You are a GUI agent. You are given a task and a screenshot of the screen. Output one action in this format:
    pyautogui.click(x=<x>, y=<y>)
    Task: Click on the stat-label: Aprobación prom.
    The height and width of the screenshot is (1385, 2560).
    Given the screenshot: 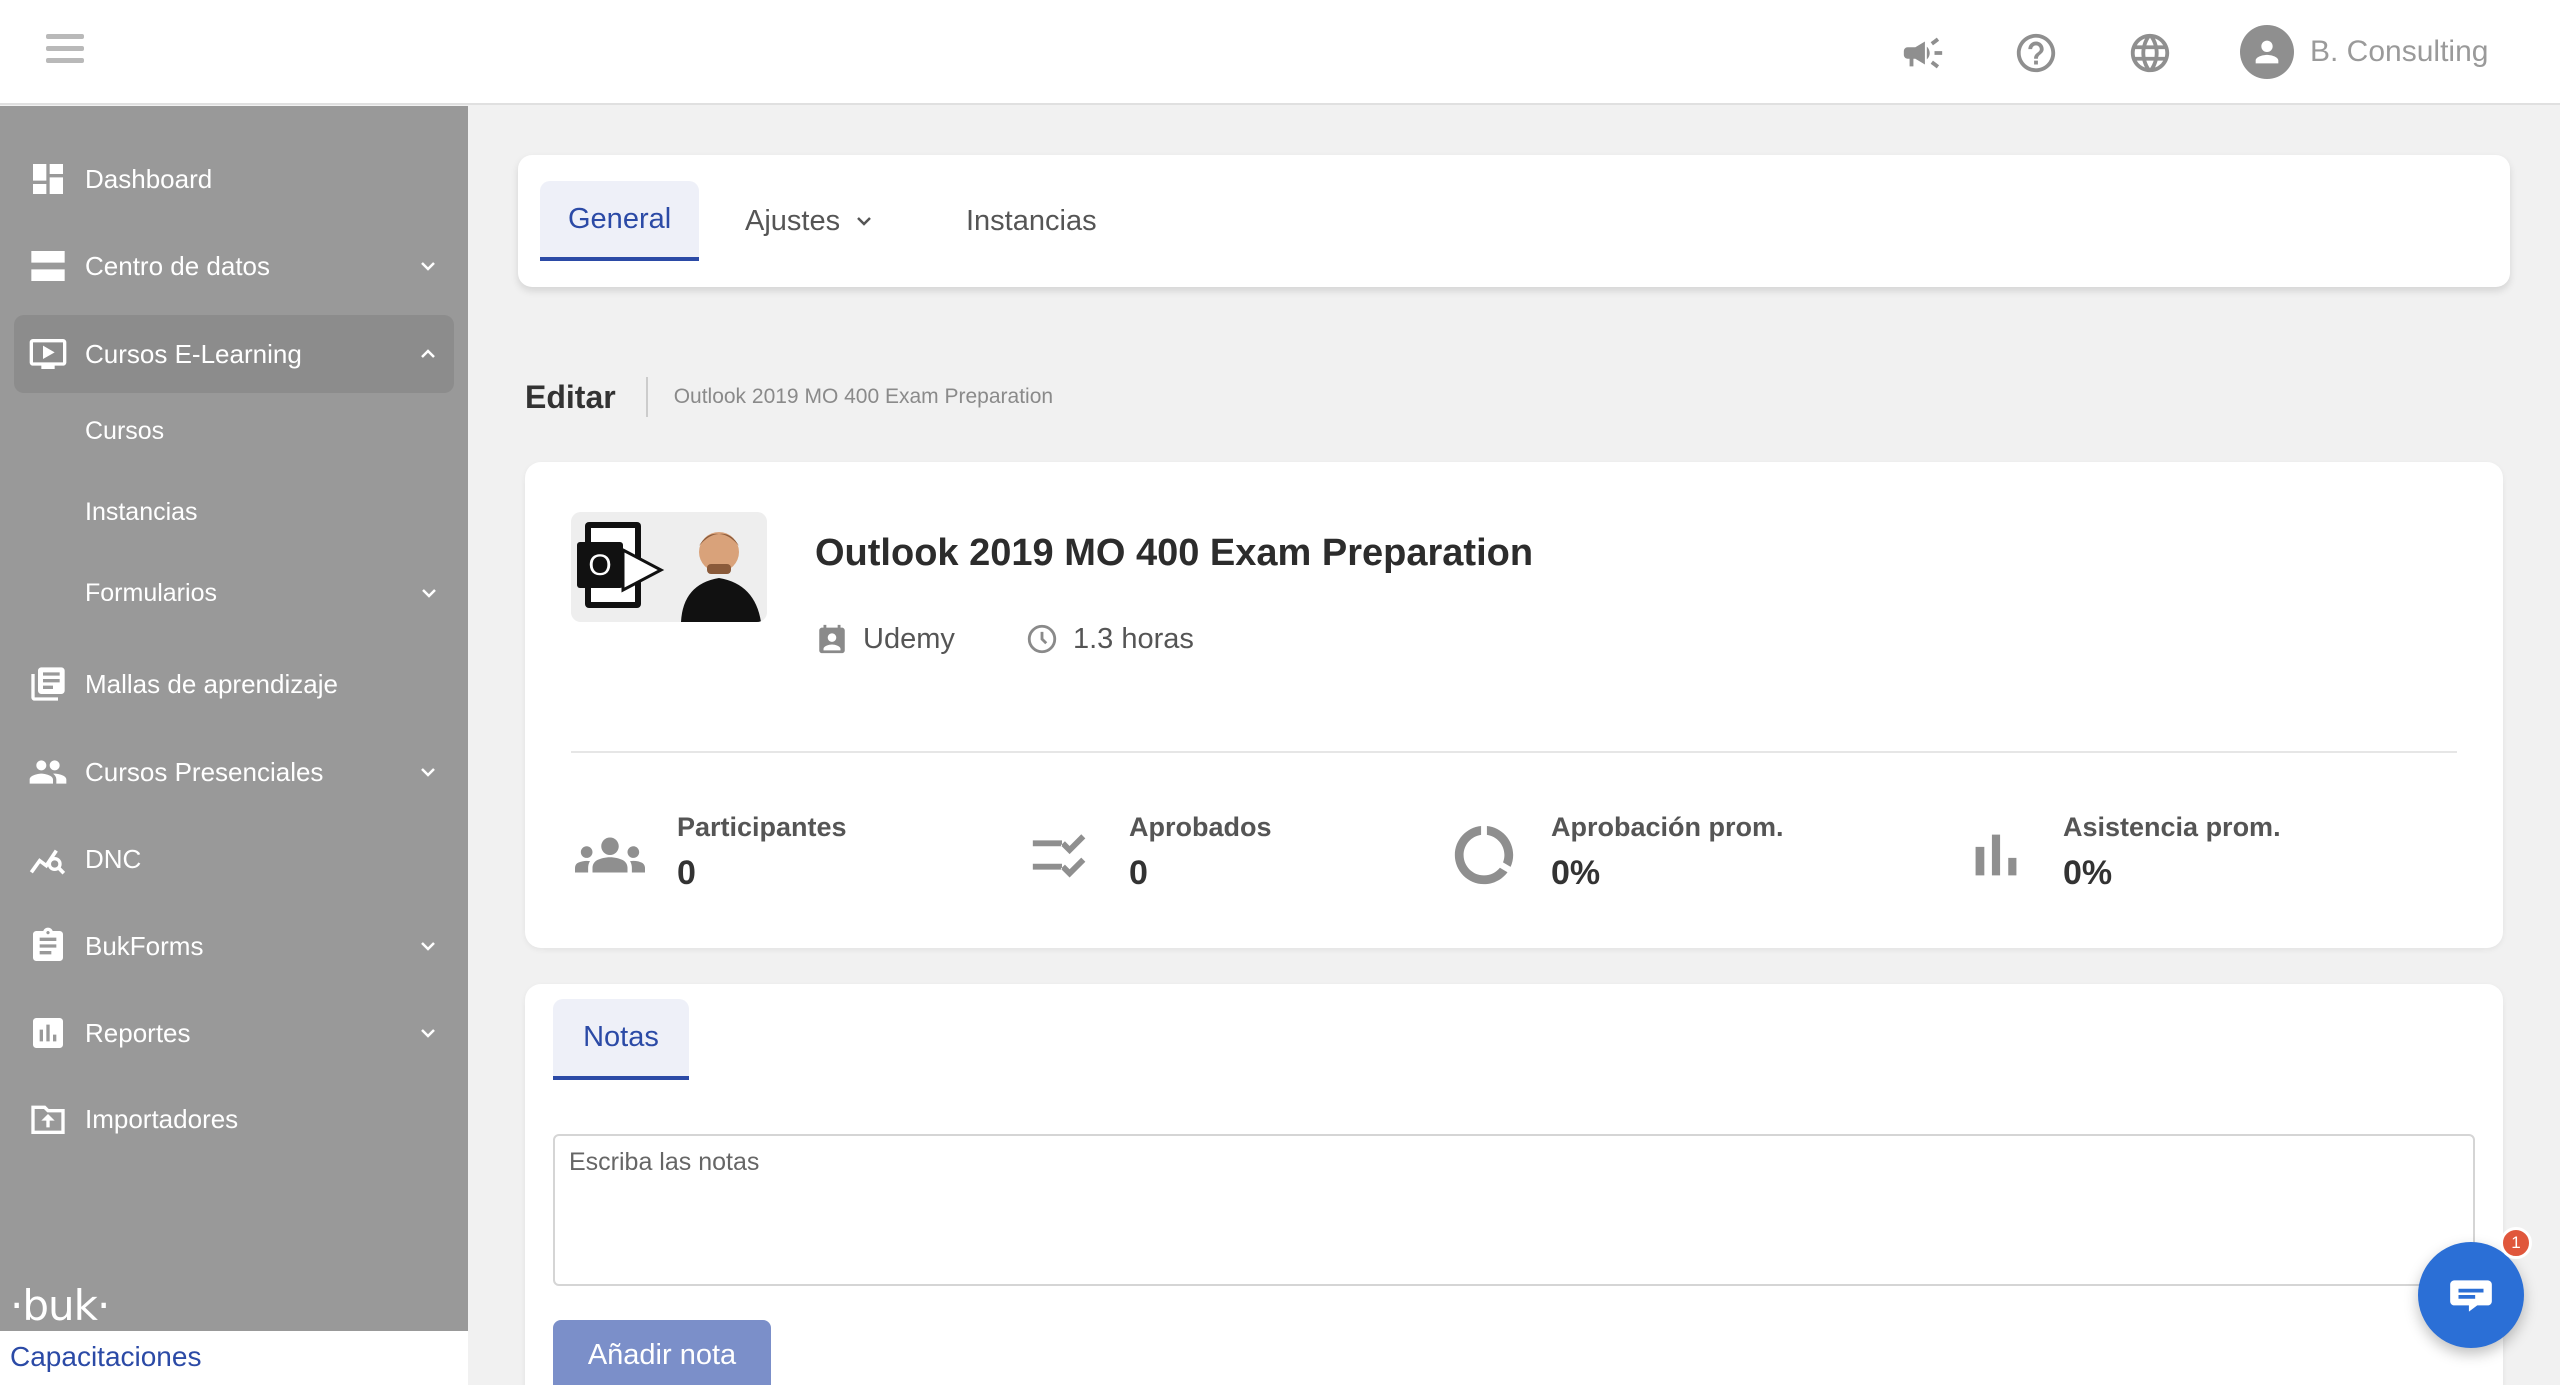 What is the action you would take?
    pyautogui.click(x=1667, y=827)
    